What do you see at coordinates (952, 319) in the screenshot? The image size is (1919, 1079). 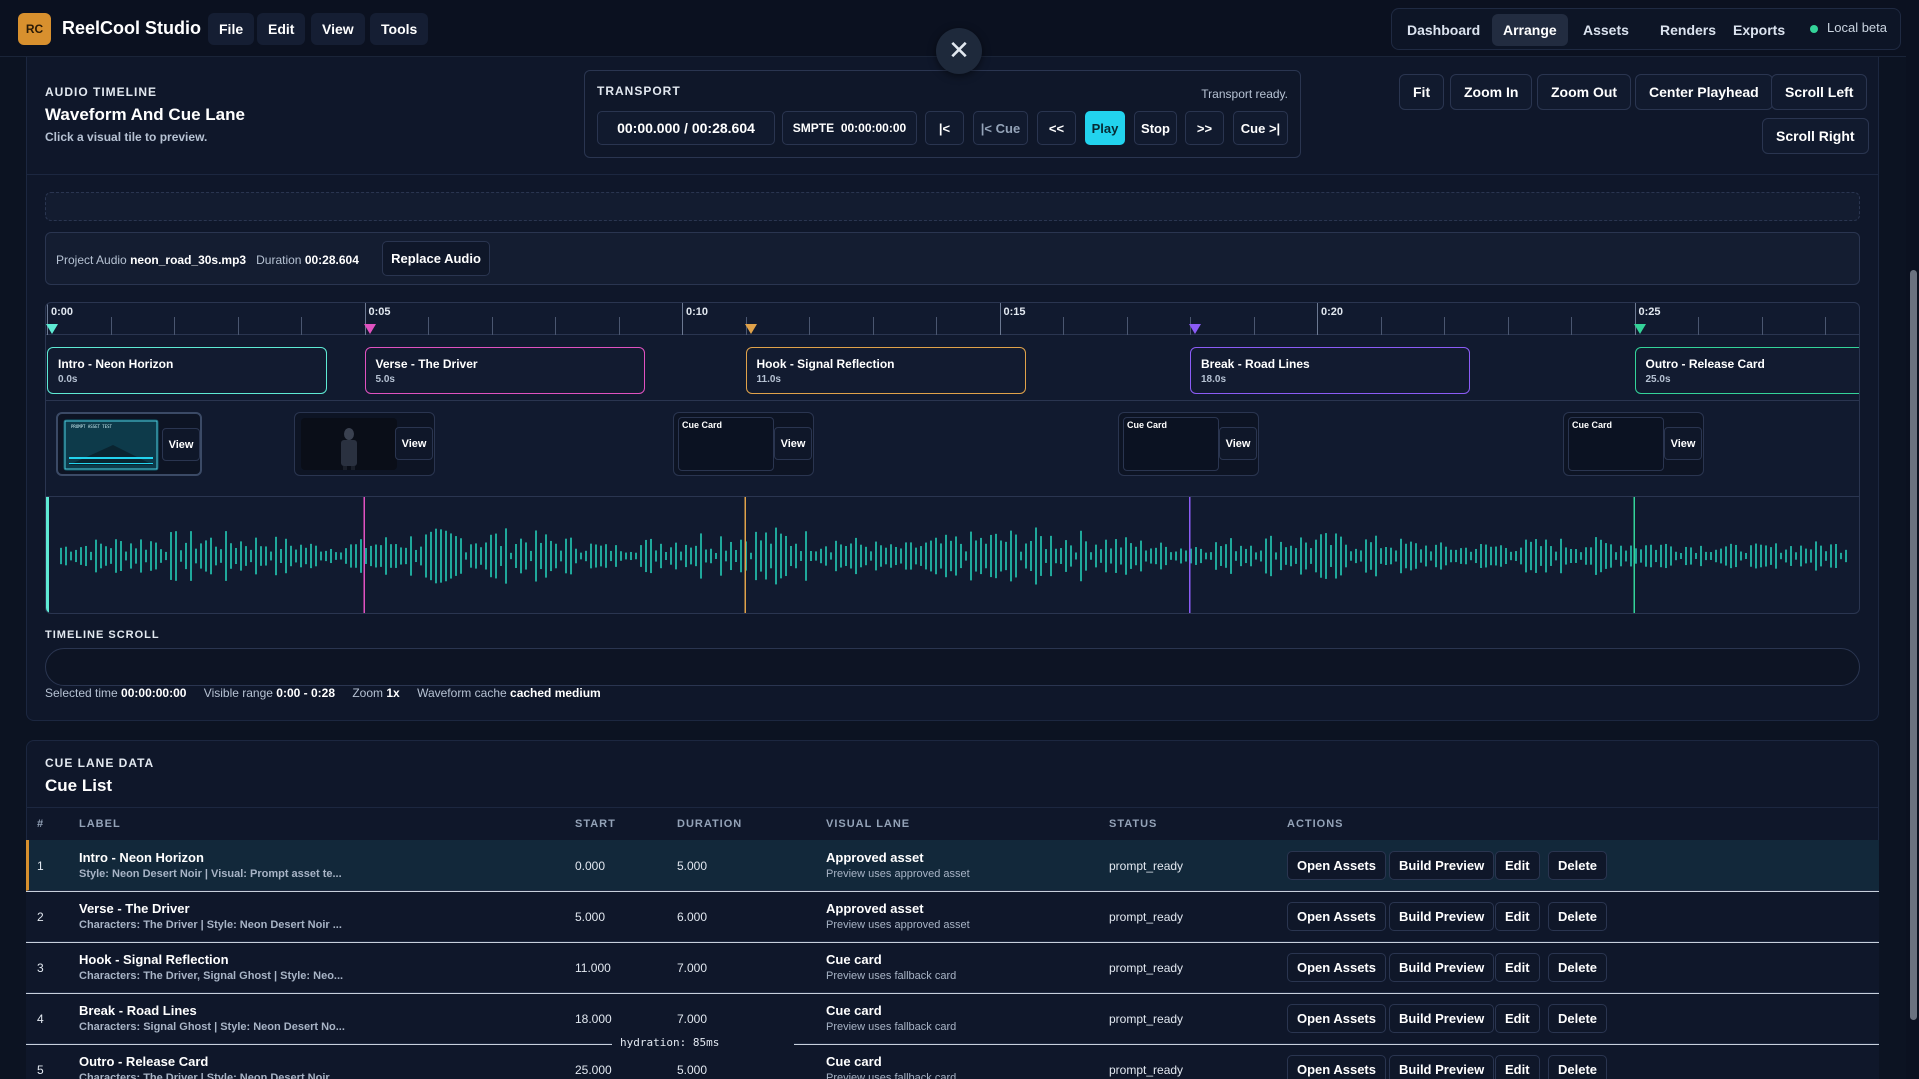 I see `time-ruler: 0:00 0:05 0:10 0:15 0:20 0:25` at bounding box center [952, 319].